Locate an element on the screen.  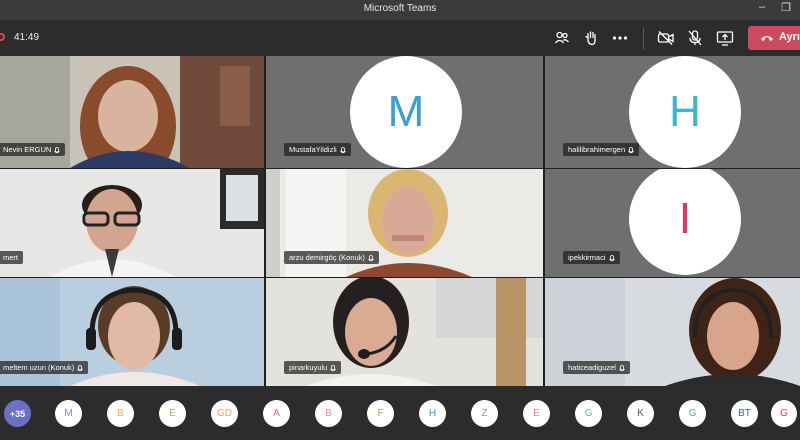
roster-avatar: K is located at coordinates (640, 413).